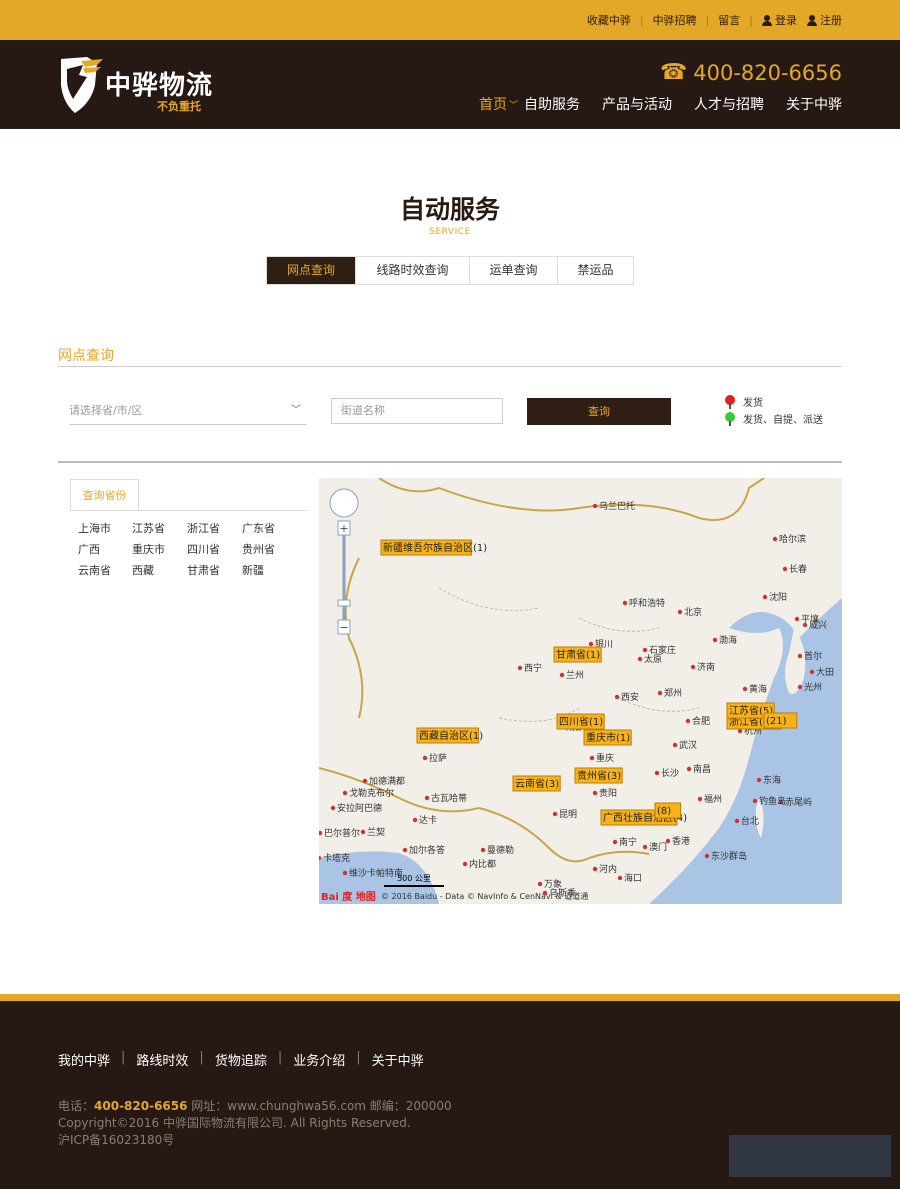  Describe the element at coordinates (359, 808) in the screenshot. I see `city-label: 安拉阿巴德` at that location.